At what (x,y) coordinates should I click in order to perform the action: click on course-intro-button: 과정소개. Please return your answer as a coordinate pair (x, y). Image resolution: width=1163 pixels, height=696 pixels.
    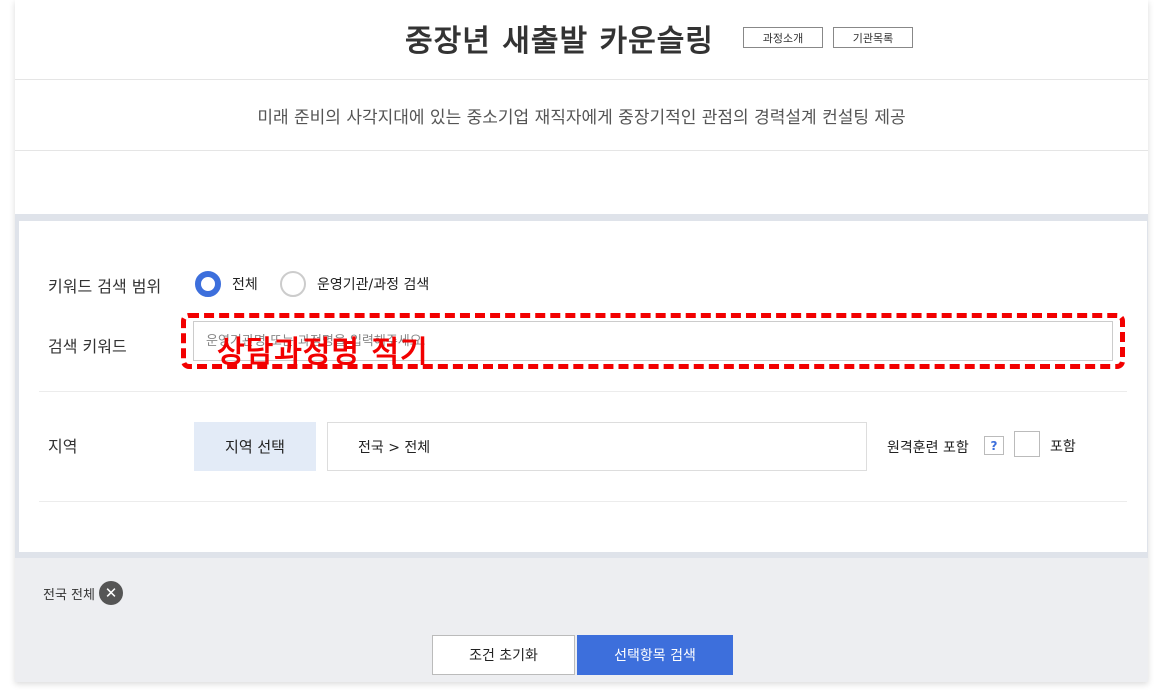
    Looking at the image, I should click on (783, 37).